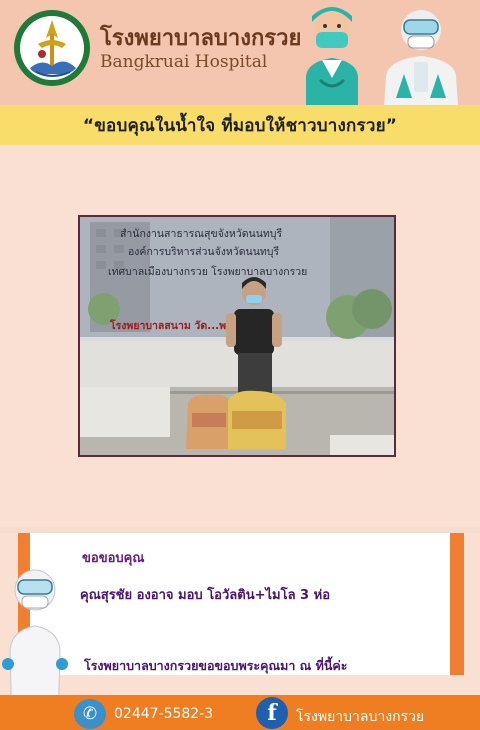 The height and width of the screenshot is (730, 480). What do you see at coordinates (184, 62) in the screenshot?
I see `hospital-name-english: Bangkruai Hospital` at bounding box center [184, 62].